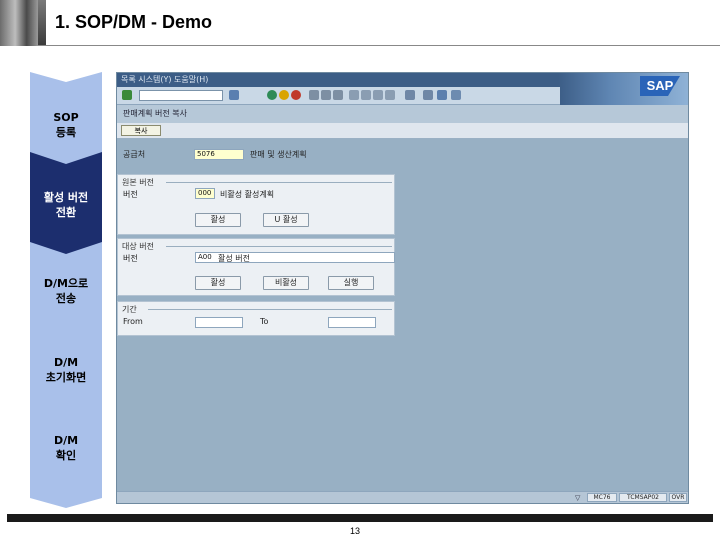 This screenshot has height=540, width=720. What do you see at coordinates (272, 95) in the screenshot?
I see `back-icon` at bounding box center [272, 95].